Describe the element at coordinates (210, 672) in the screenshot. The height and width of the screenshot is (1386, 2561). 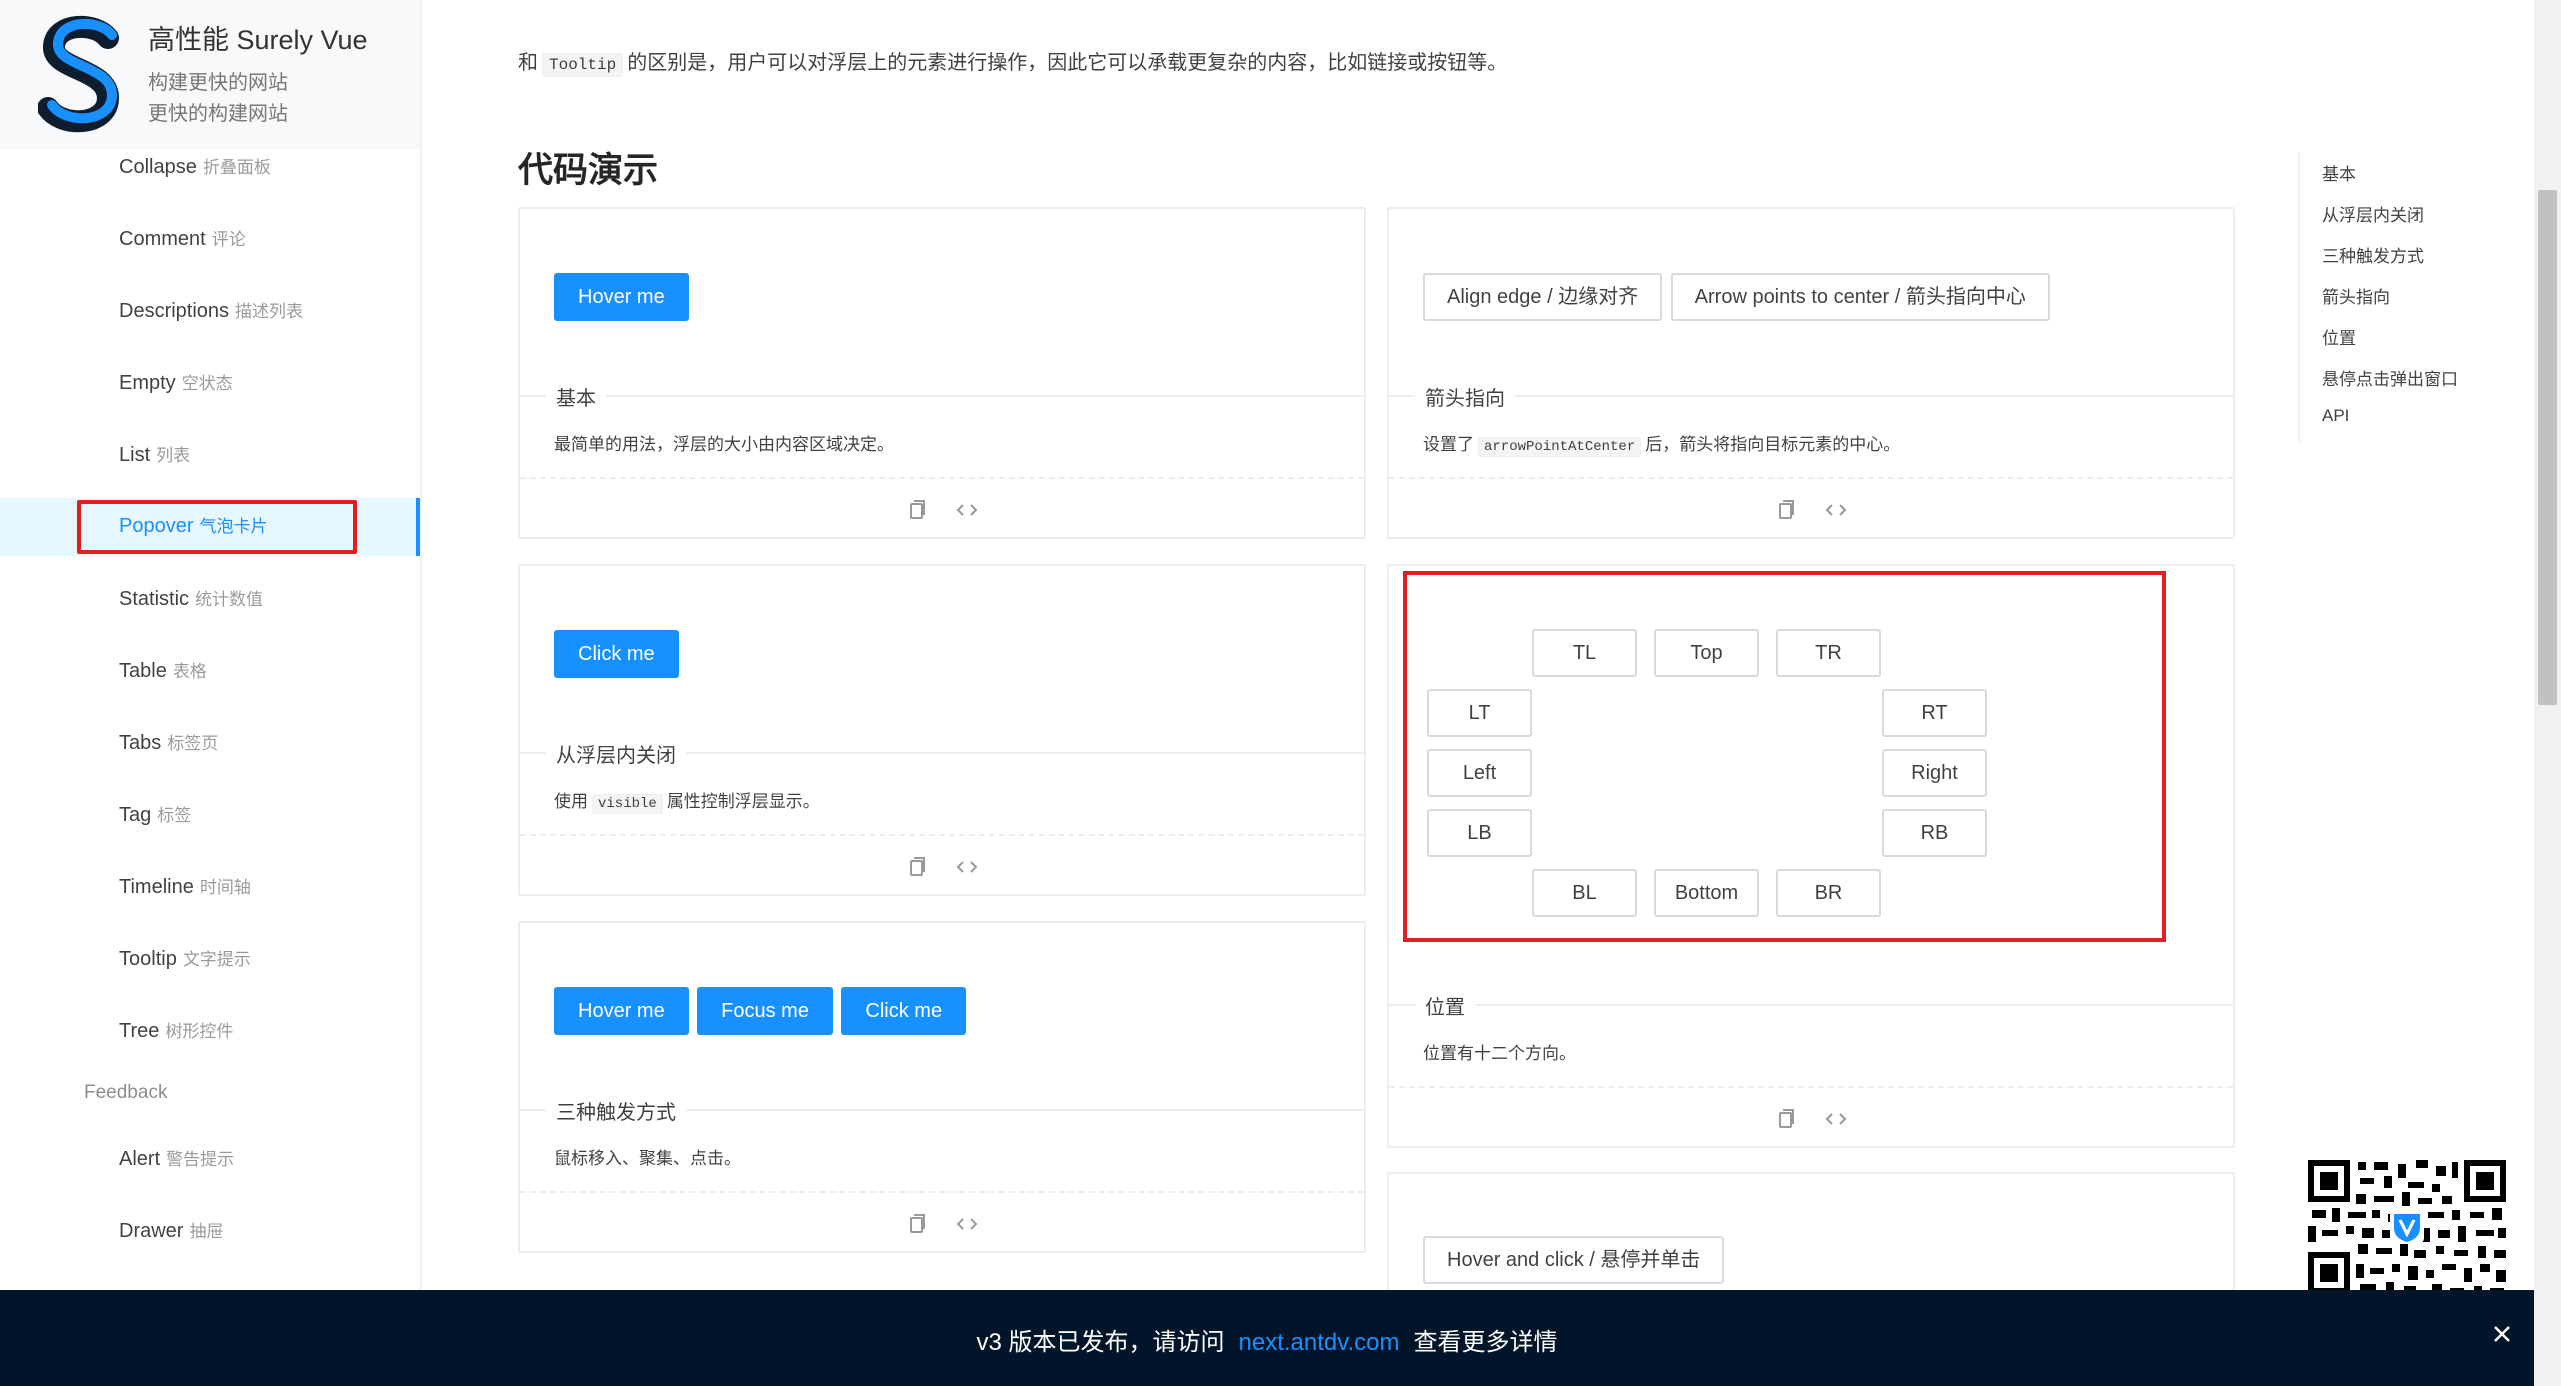
I see `sidebar-item-table: Table 表格` at that location.